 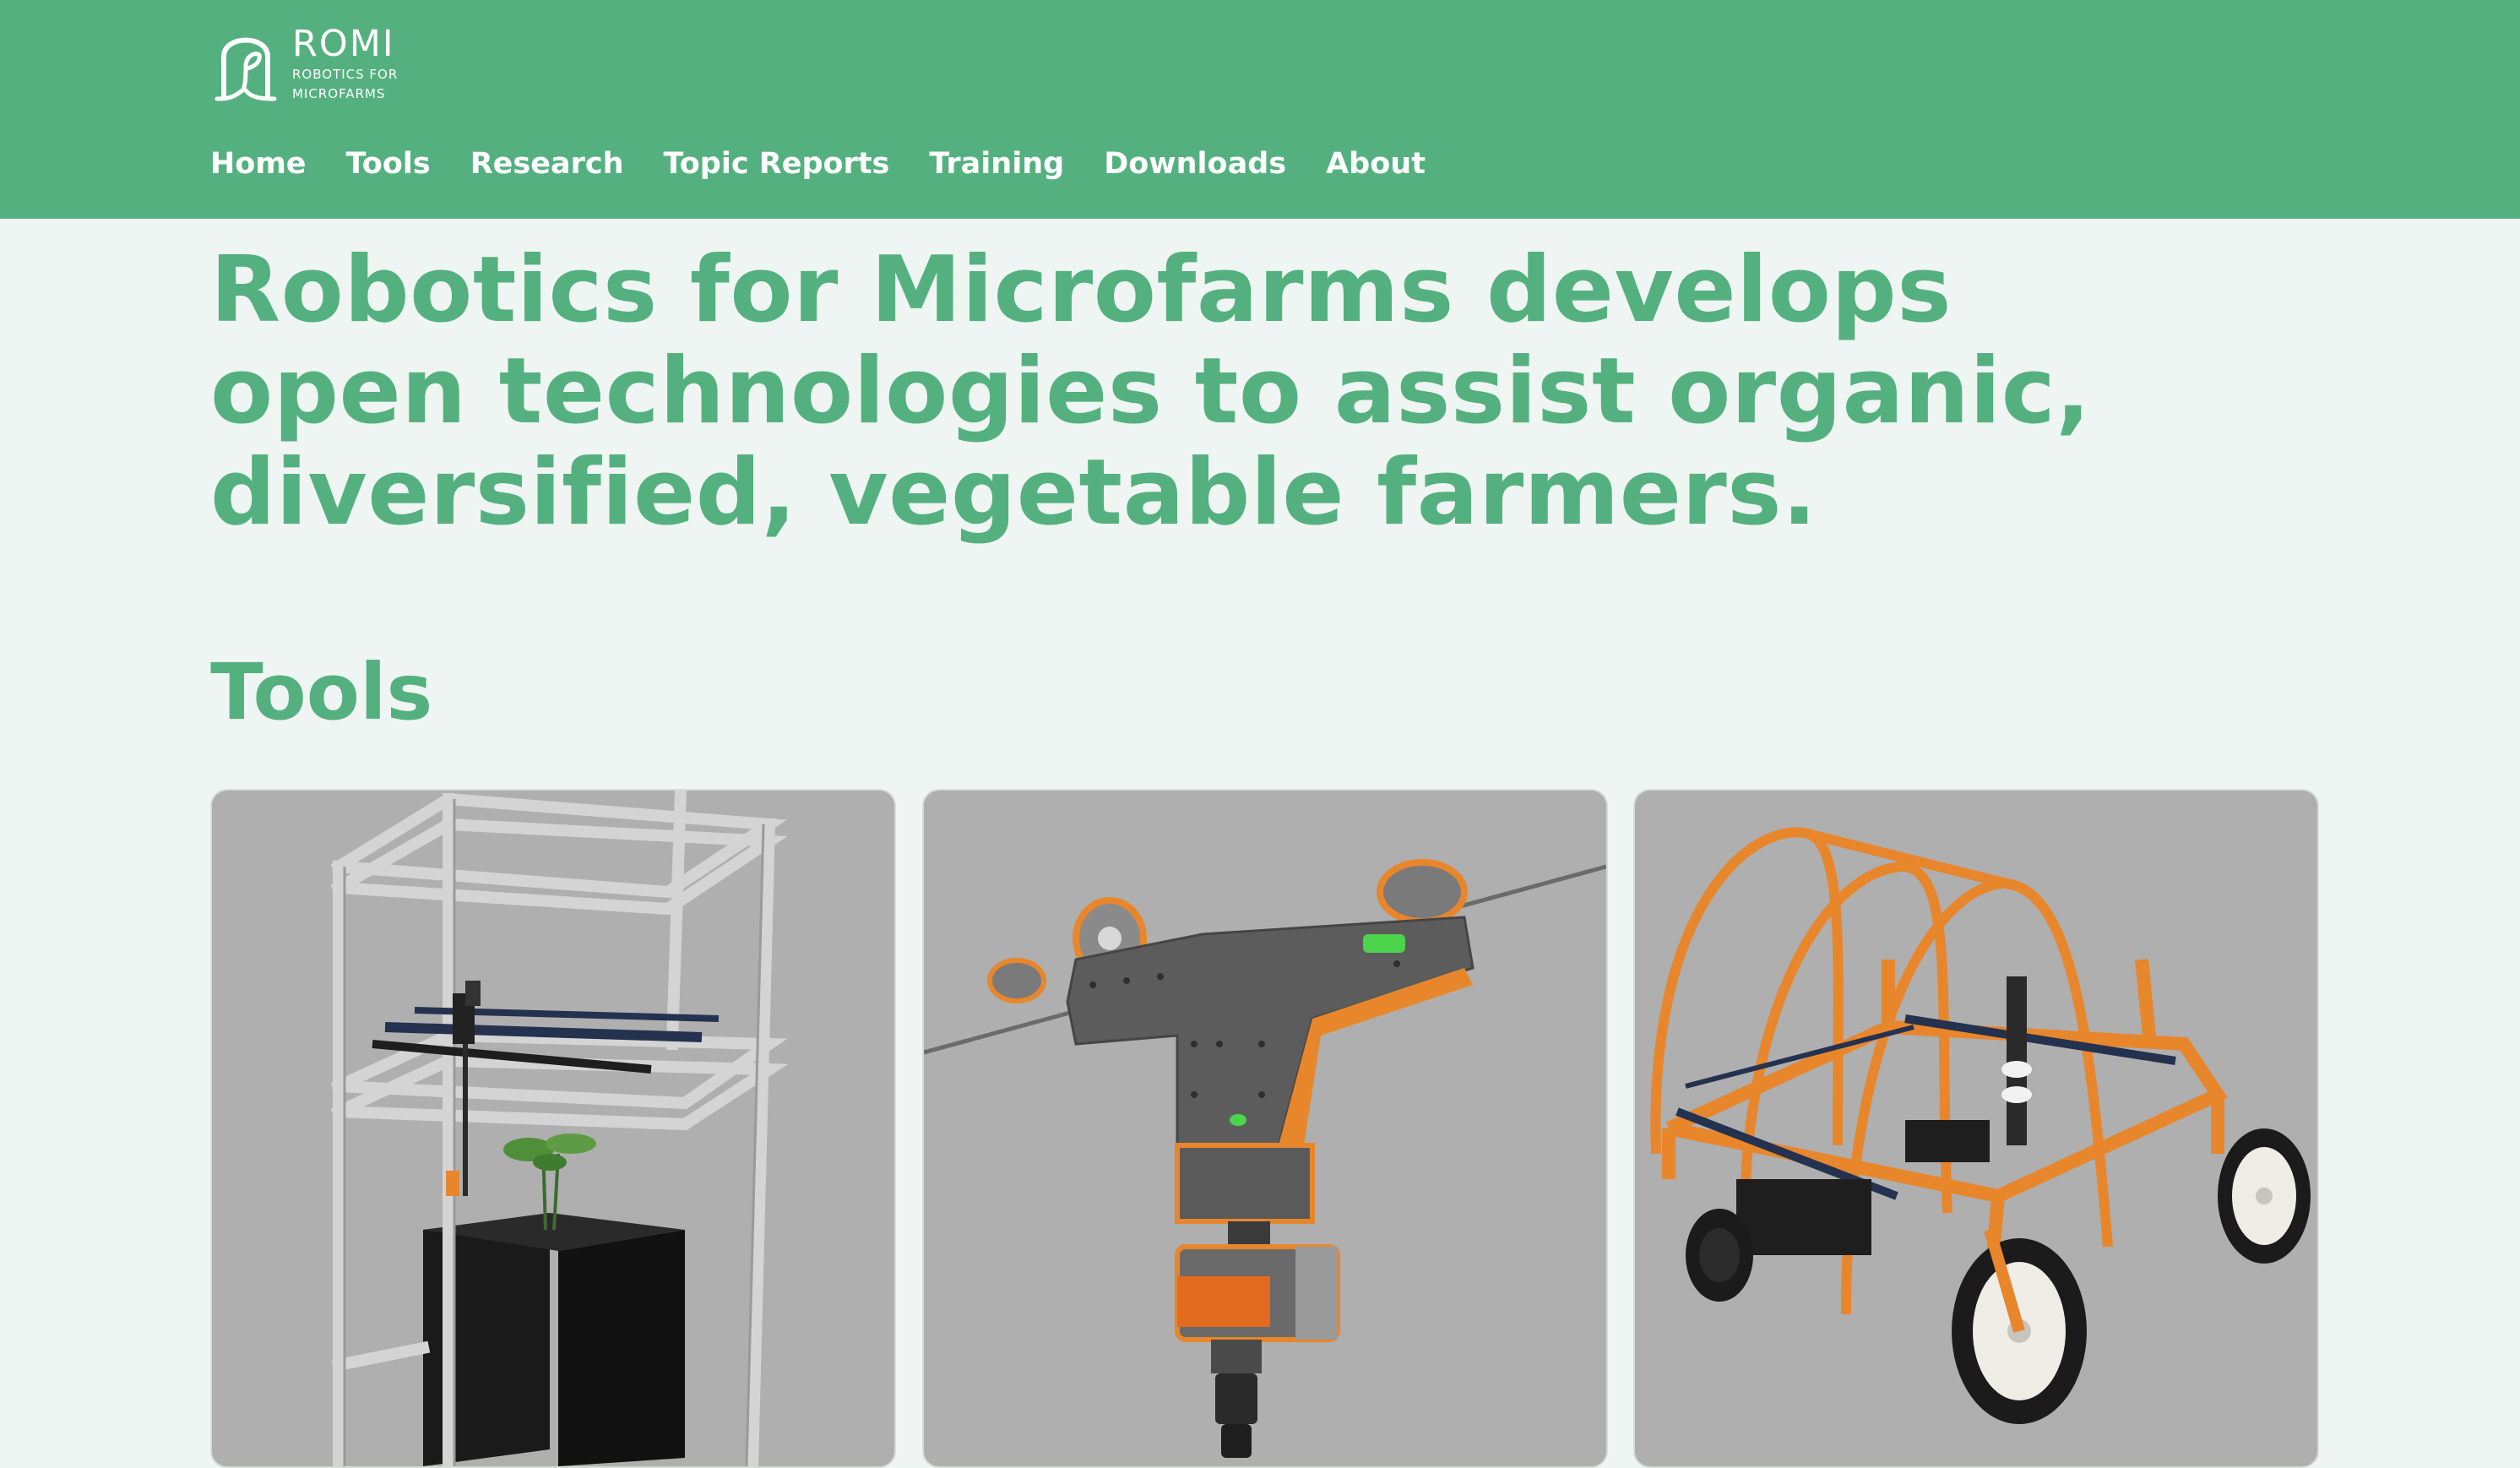 What do you see at coordinates (343, 44) in the screenshot?
I see `logo-name: ROMI` at bounding box center [343, 44].